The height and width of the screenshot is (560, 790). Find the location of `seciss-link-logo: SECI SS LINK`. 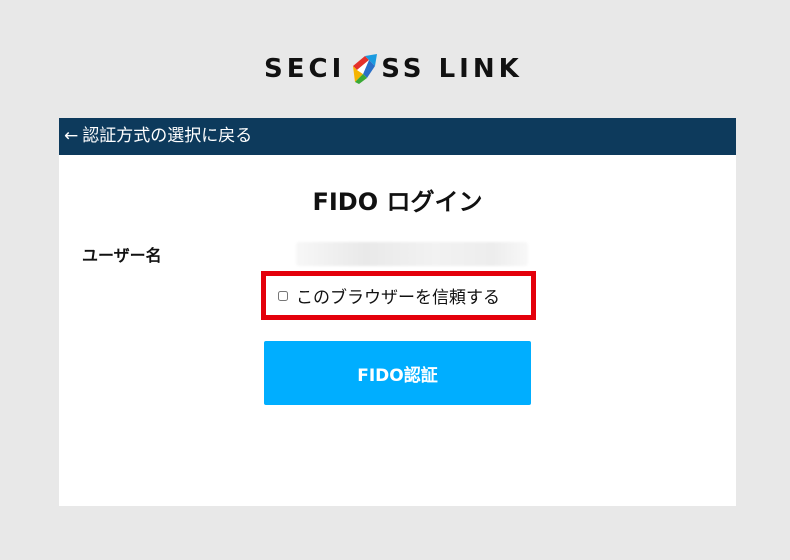

seciss-link-logo: SECI SS LINK is located at coordinates (399, 69).